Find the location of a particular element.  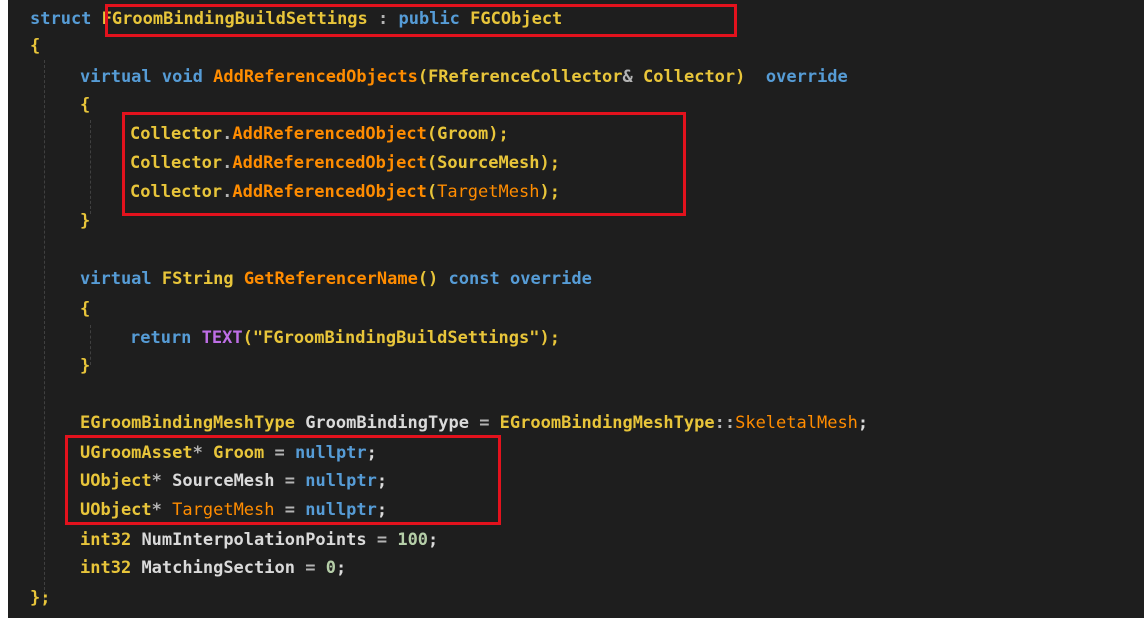

closing-brace: }; is located at coordinates (40, 598).